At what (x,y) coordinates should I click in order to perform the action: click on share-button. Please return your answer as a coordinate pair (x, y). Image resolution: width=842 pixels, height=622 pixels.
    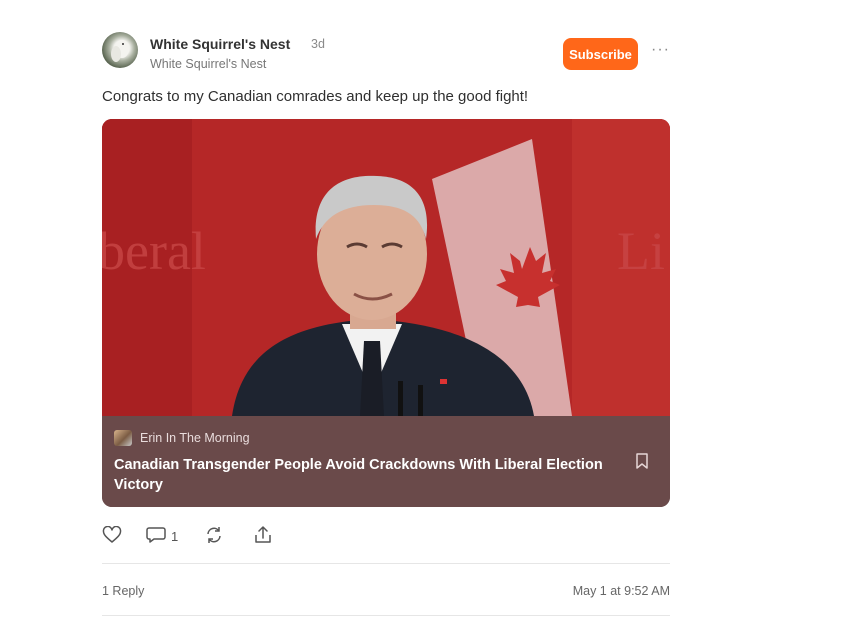
    Looking at the image, I should click on (263, 536).